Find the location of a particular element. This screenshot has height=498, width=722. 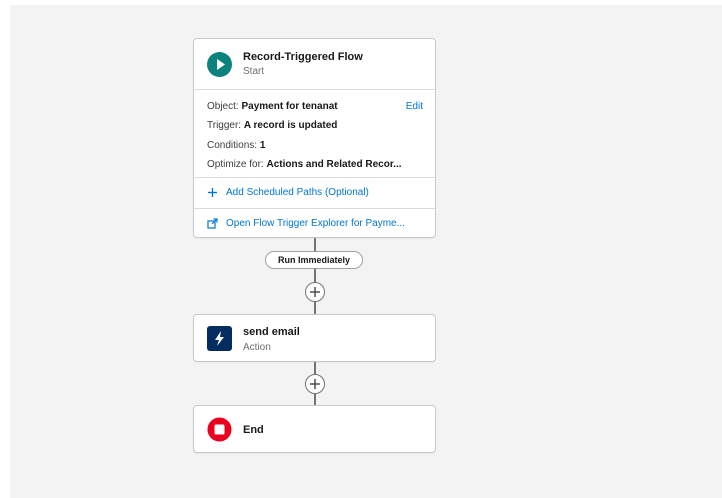

add-scheduled-paths-link: Add Scheduled Paths (Optional) is located at coordinates (314, 193).